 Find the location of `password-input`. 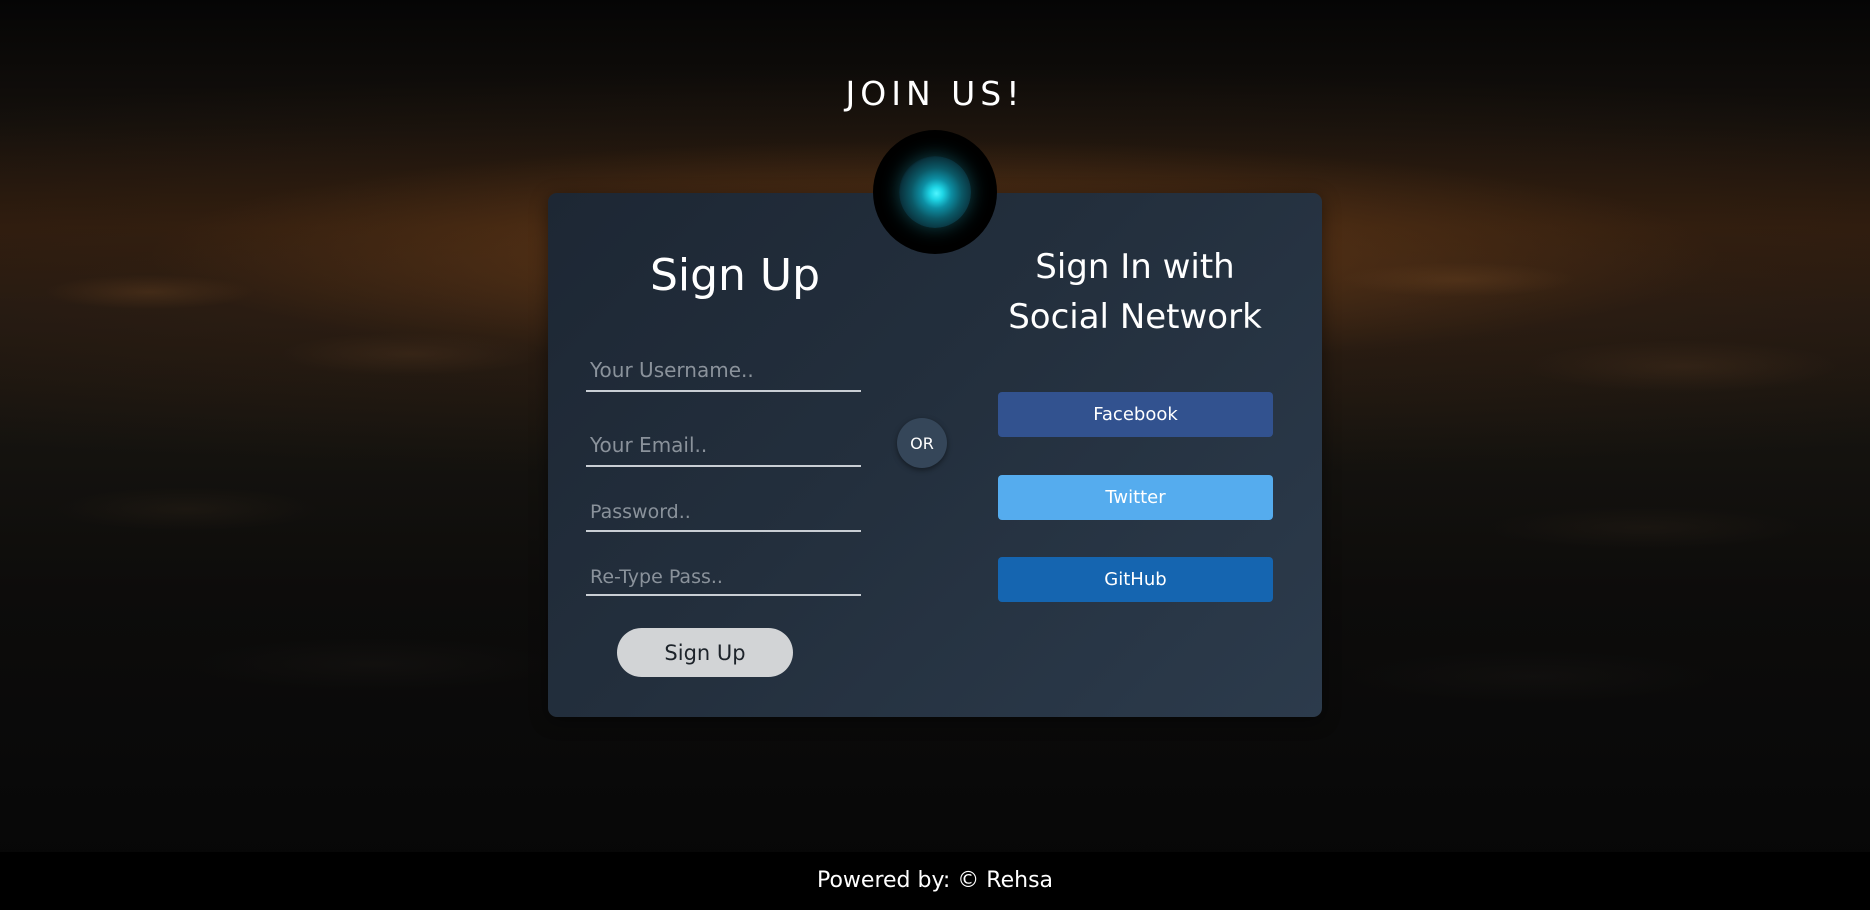

password-input is located at coordinates (723, 513).